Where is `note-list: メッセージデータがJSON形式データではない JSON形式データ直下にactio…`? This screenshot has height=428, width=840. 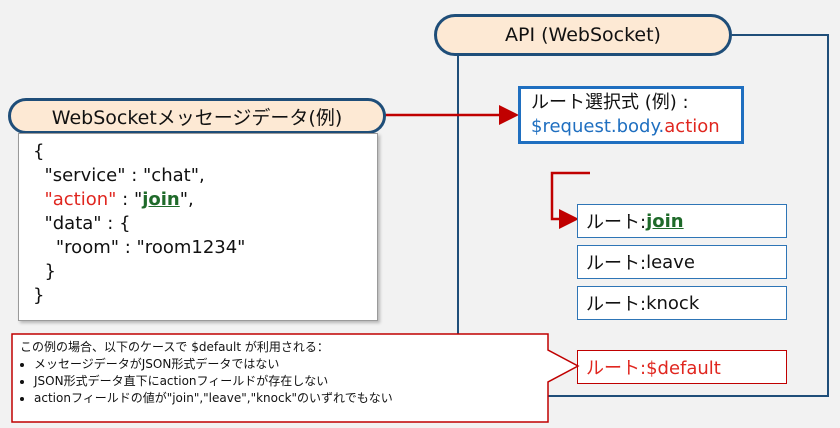
note-list: メッセージデータがJSON形式データではない JSON形式データ直下にactio… is located at coordinates (282, 381).